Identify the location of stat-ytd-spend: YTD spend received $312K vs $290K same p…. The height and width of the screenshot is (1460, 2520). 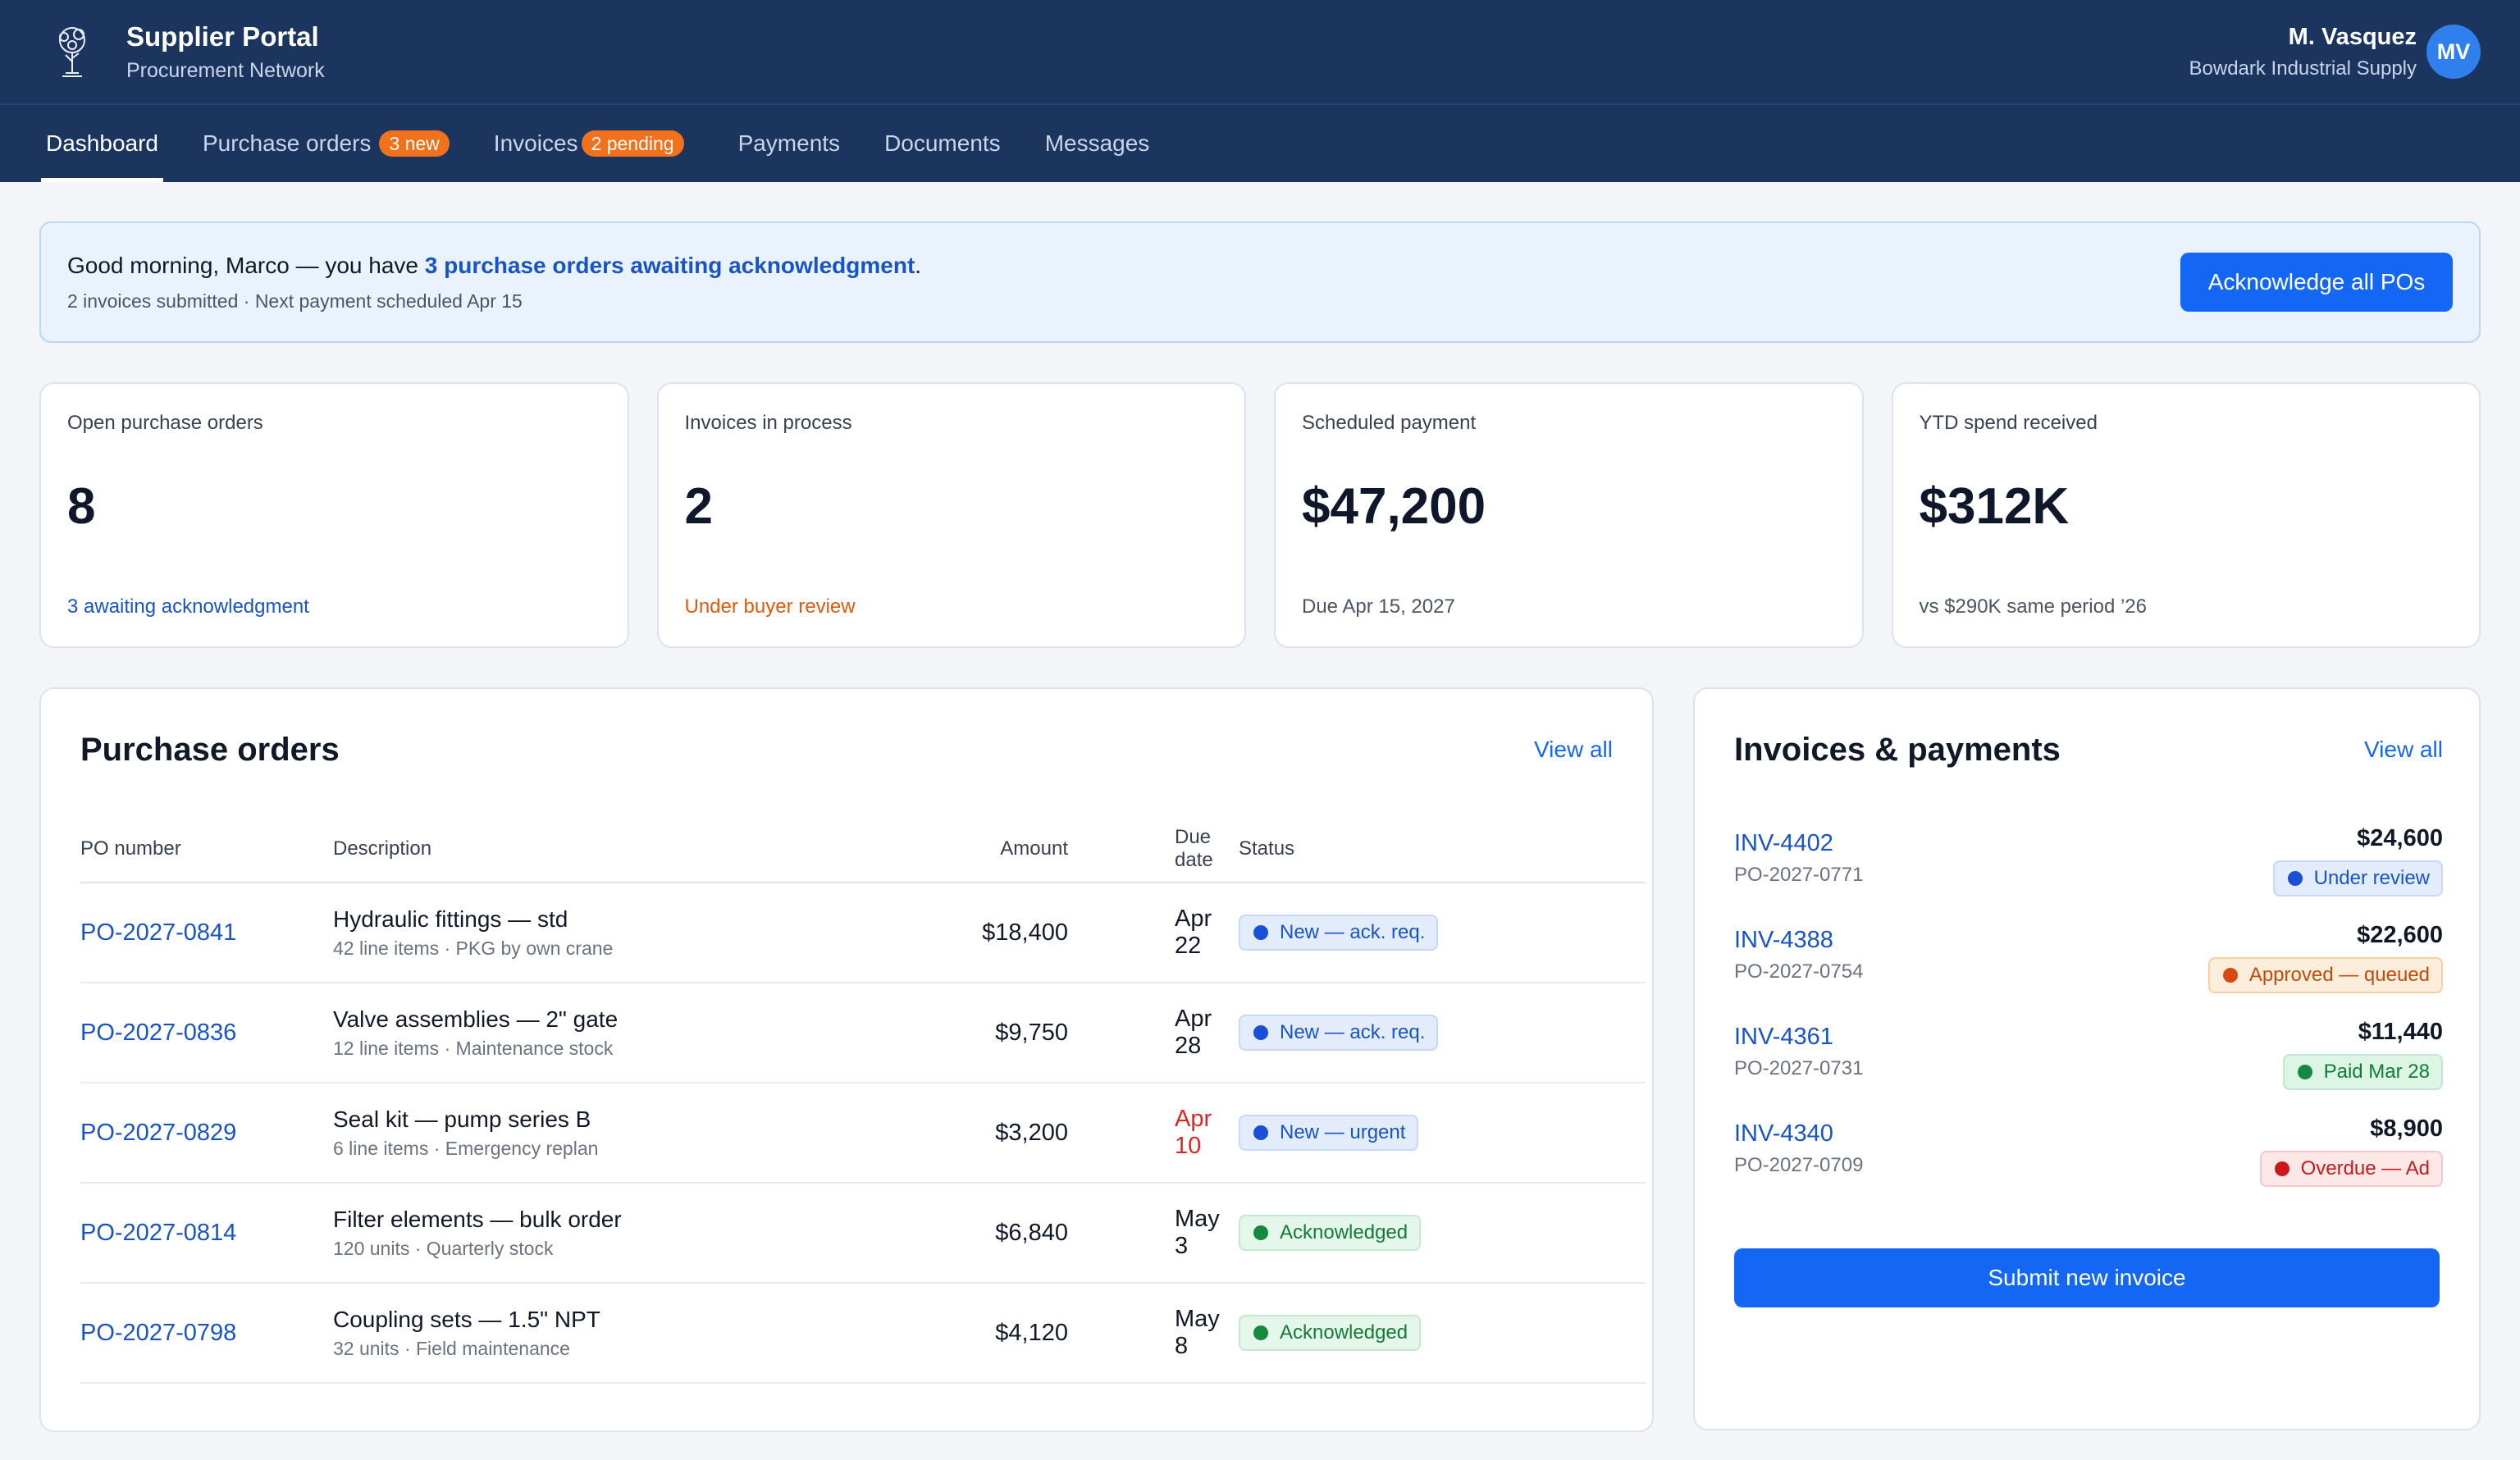
(2186, 515).